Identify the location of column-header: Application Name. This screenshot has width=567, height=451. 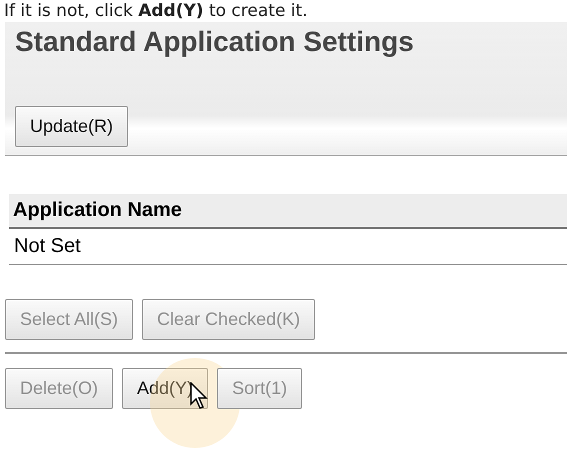
(288, 211).